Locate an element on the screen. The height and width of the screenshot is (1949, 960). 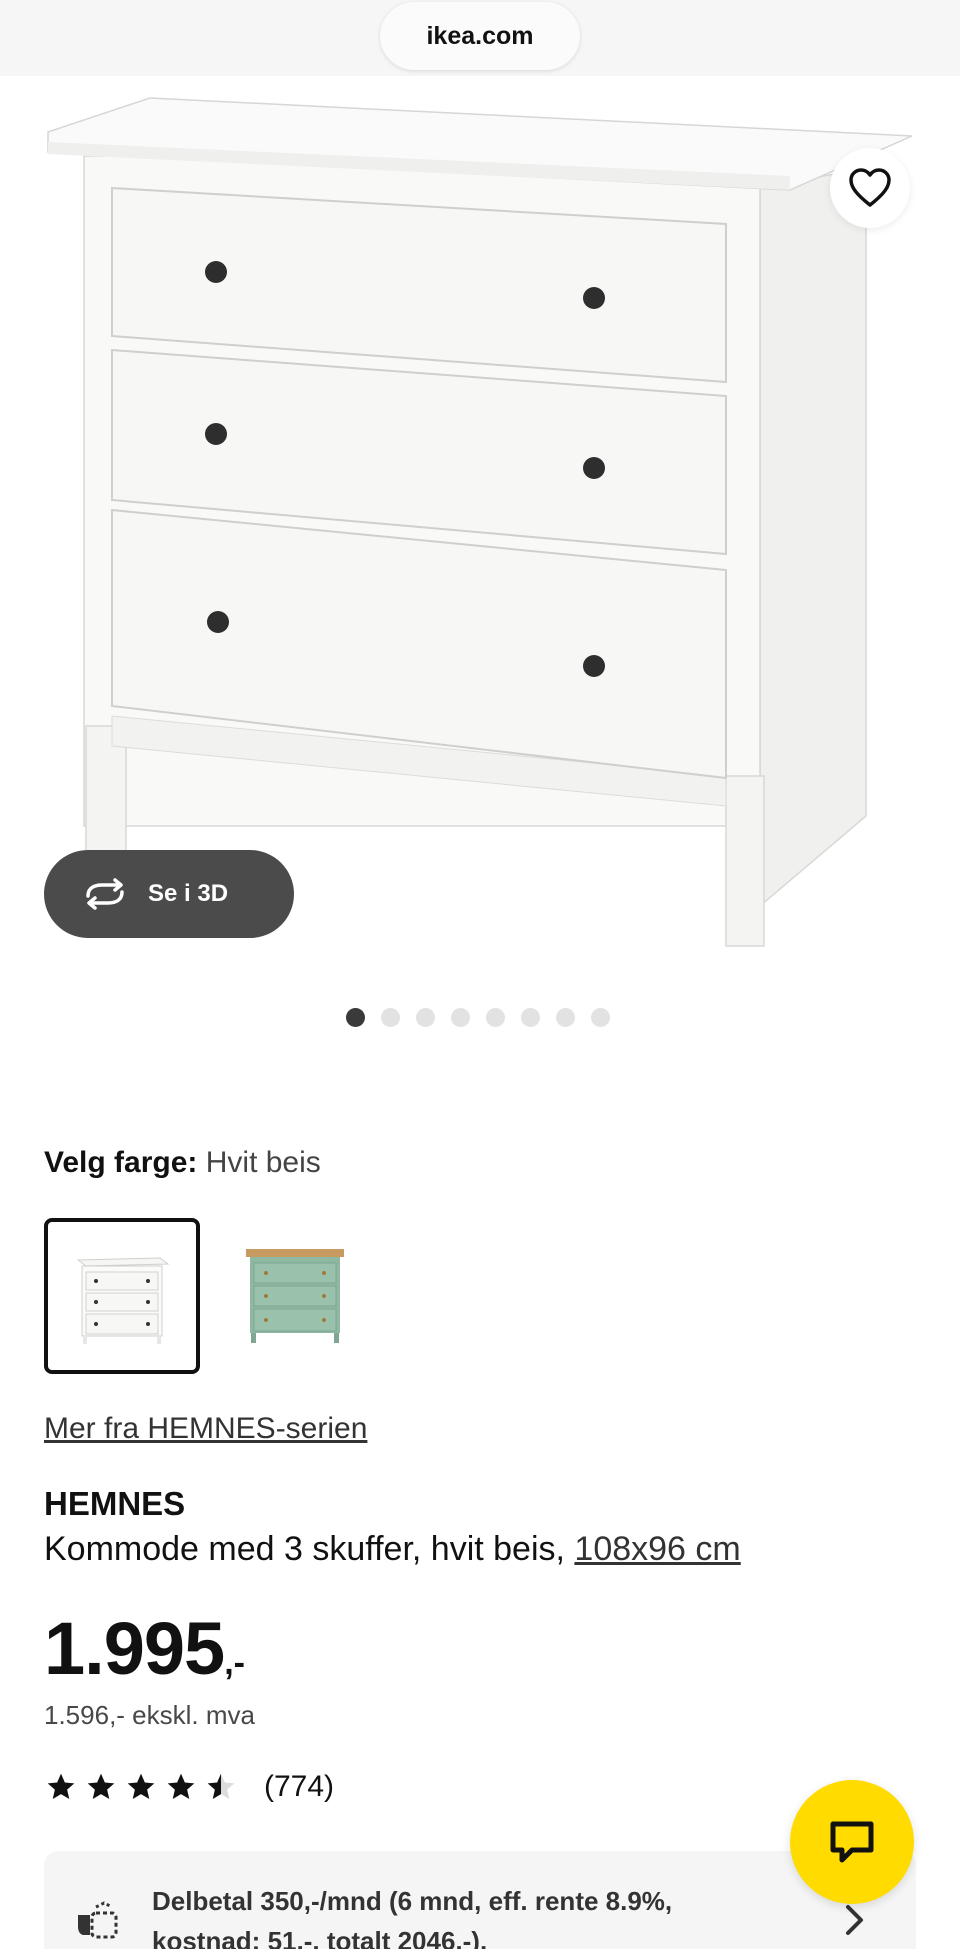
series-link: Mer fra HEMNES-serien is located at coordinates (205, 1429).